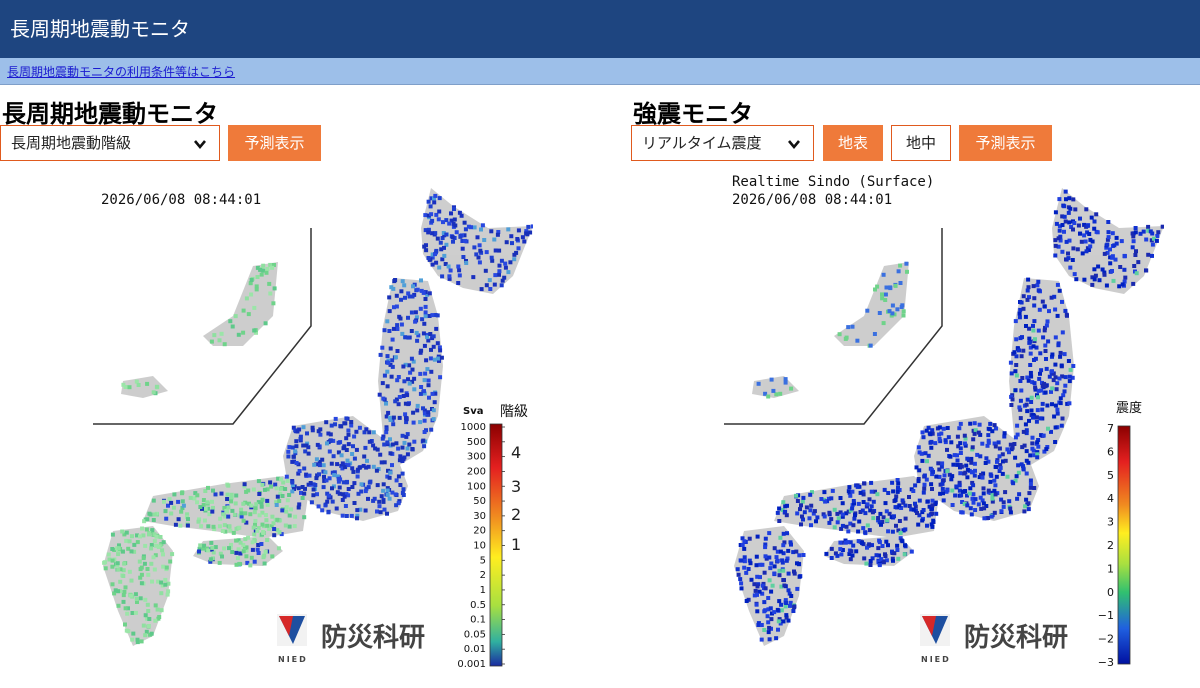  I want to click on underground-button: 地中, so click(921, 143).